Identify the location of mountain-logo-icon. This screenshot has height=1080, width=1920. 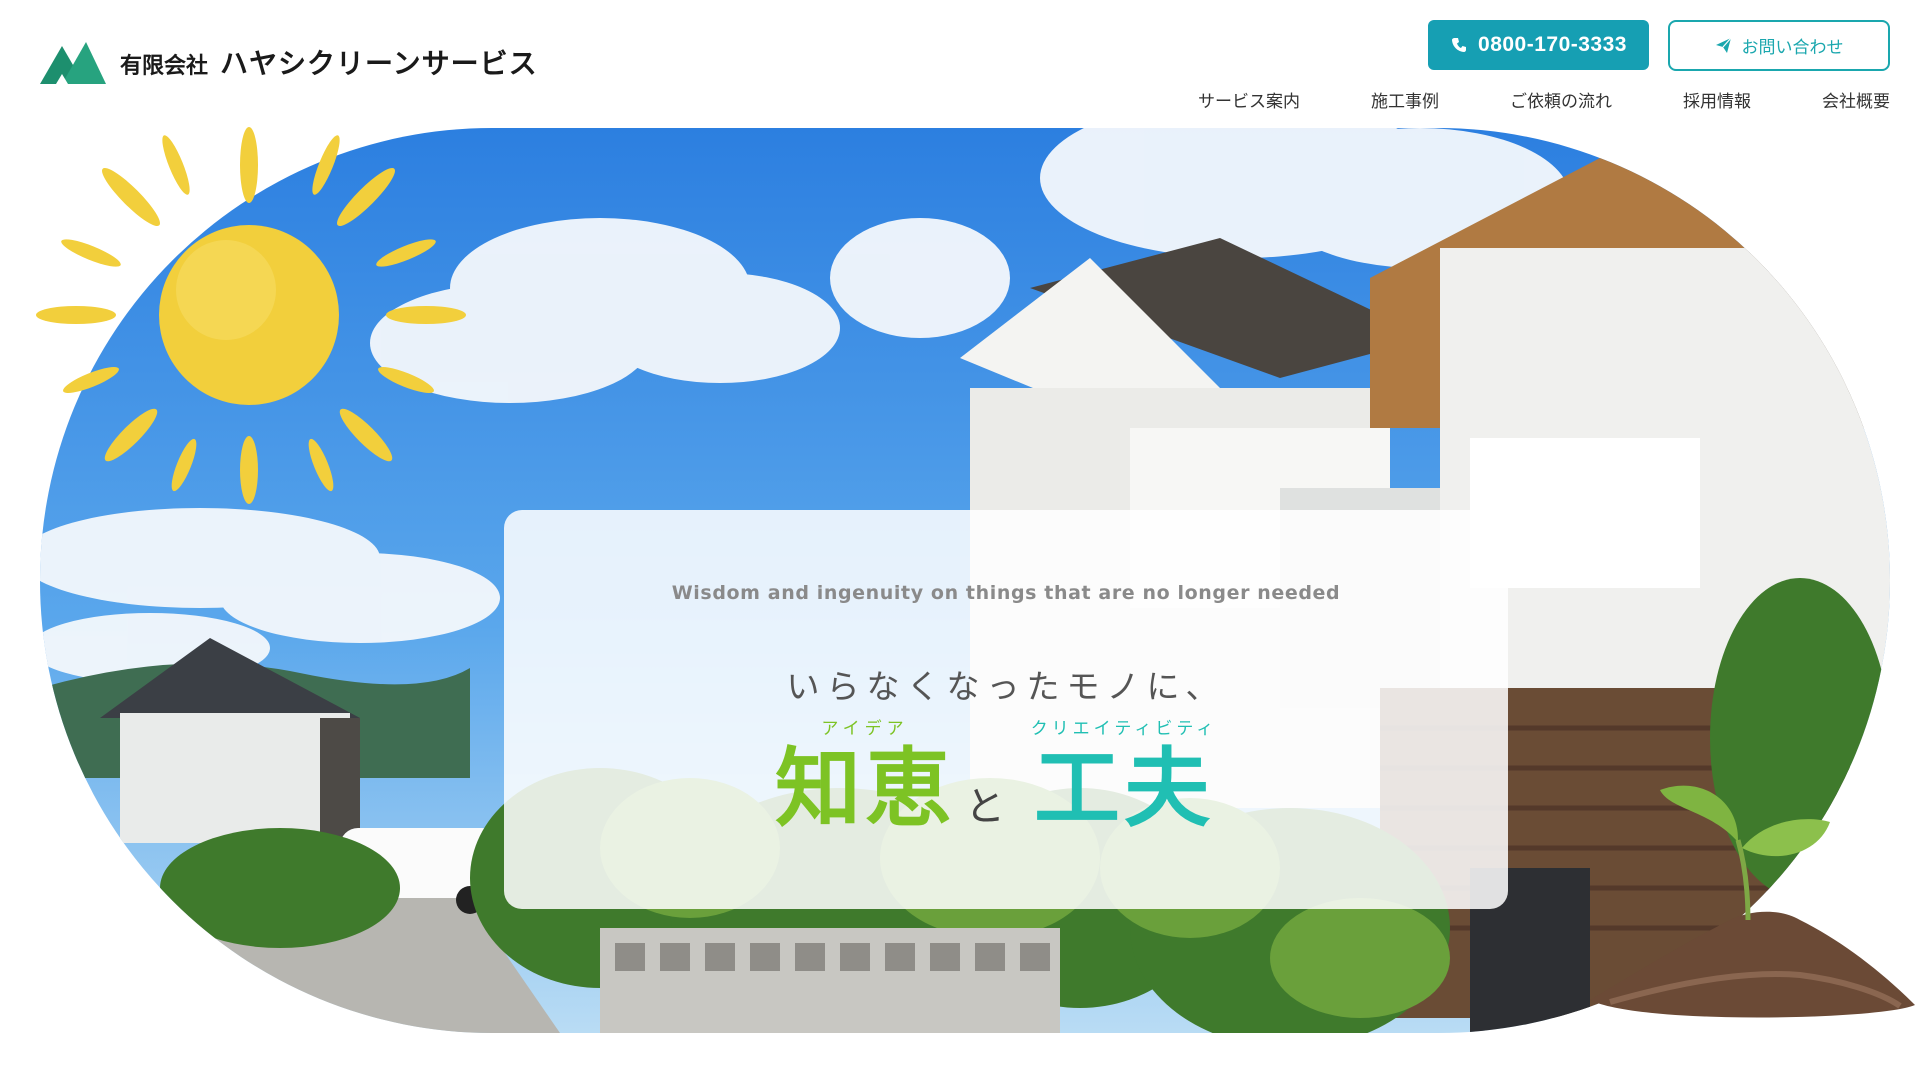
(73, 63).